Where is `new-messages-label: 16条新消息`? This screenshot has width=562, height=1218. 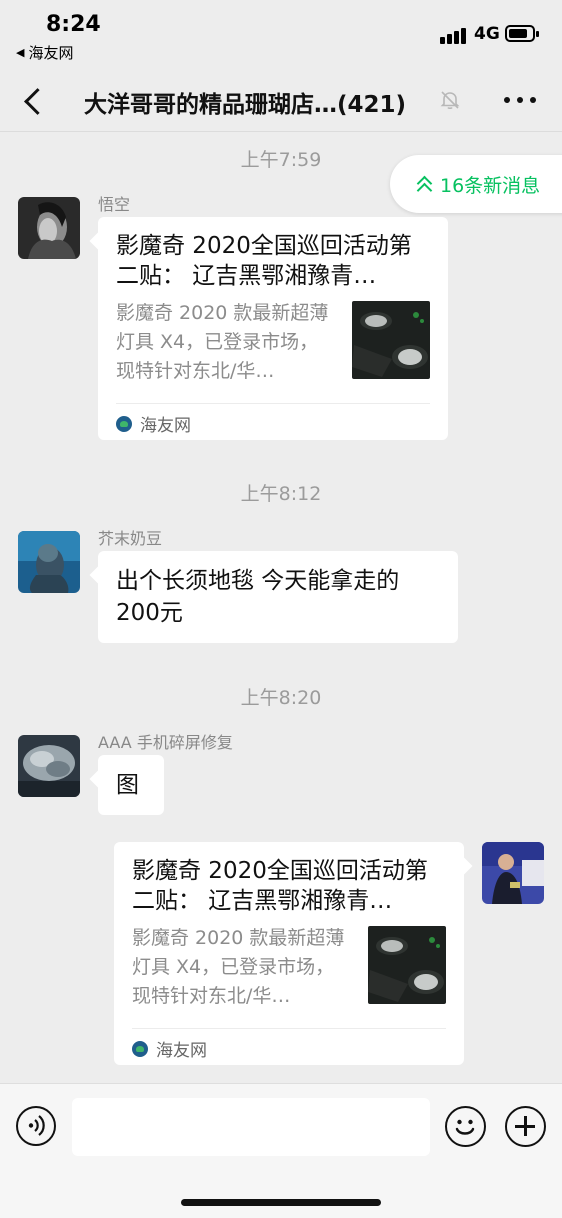
new-messages-label: 16条新消息 is located at coordinates (490, 185).